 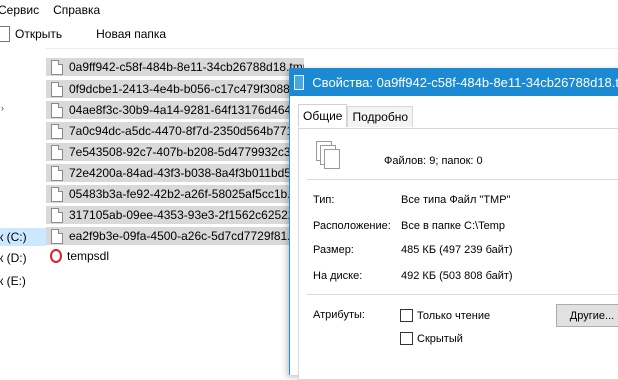 I want to click on file-name: 0a9ff942-c58f-484b-8e11-34cb26788d18.tmp, so click(x=186, y=67).